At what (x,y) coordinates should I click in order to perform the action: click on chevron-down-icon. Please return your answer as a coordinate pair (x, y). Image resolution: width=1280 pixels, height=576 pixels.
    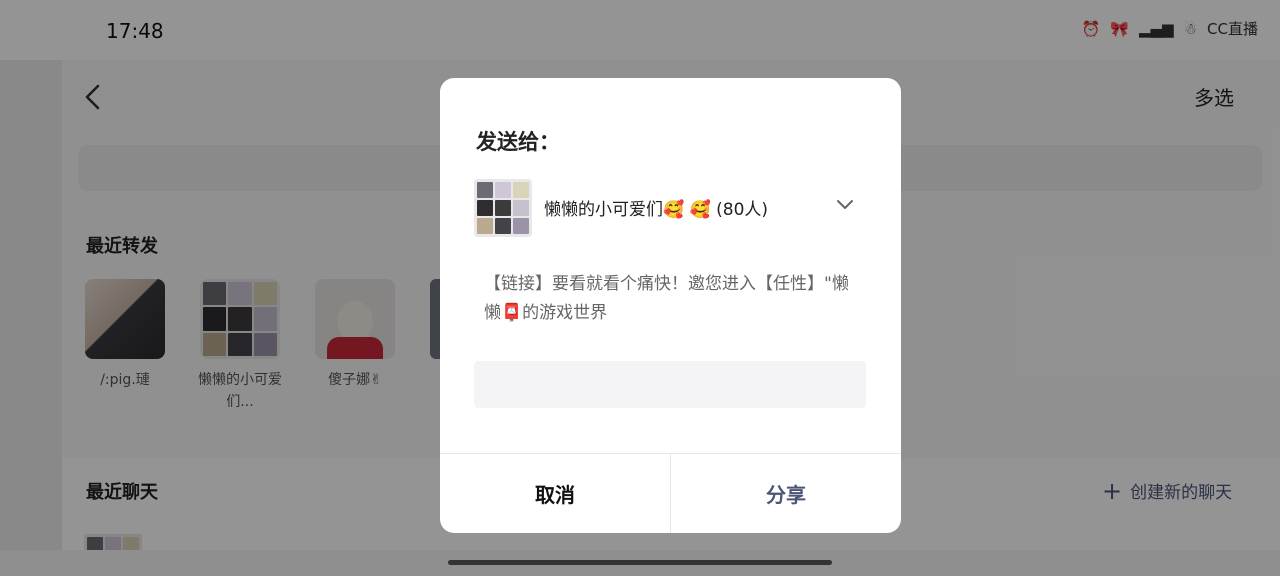
    Looking at the image, I should click on (845, 205).